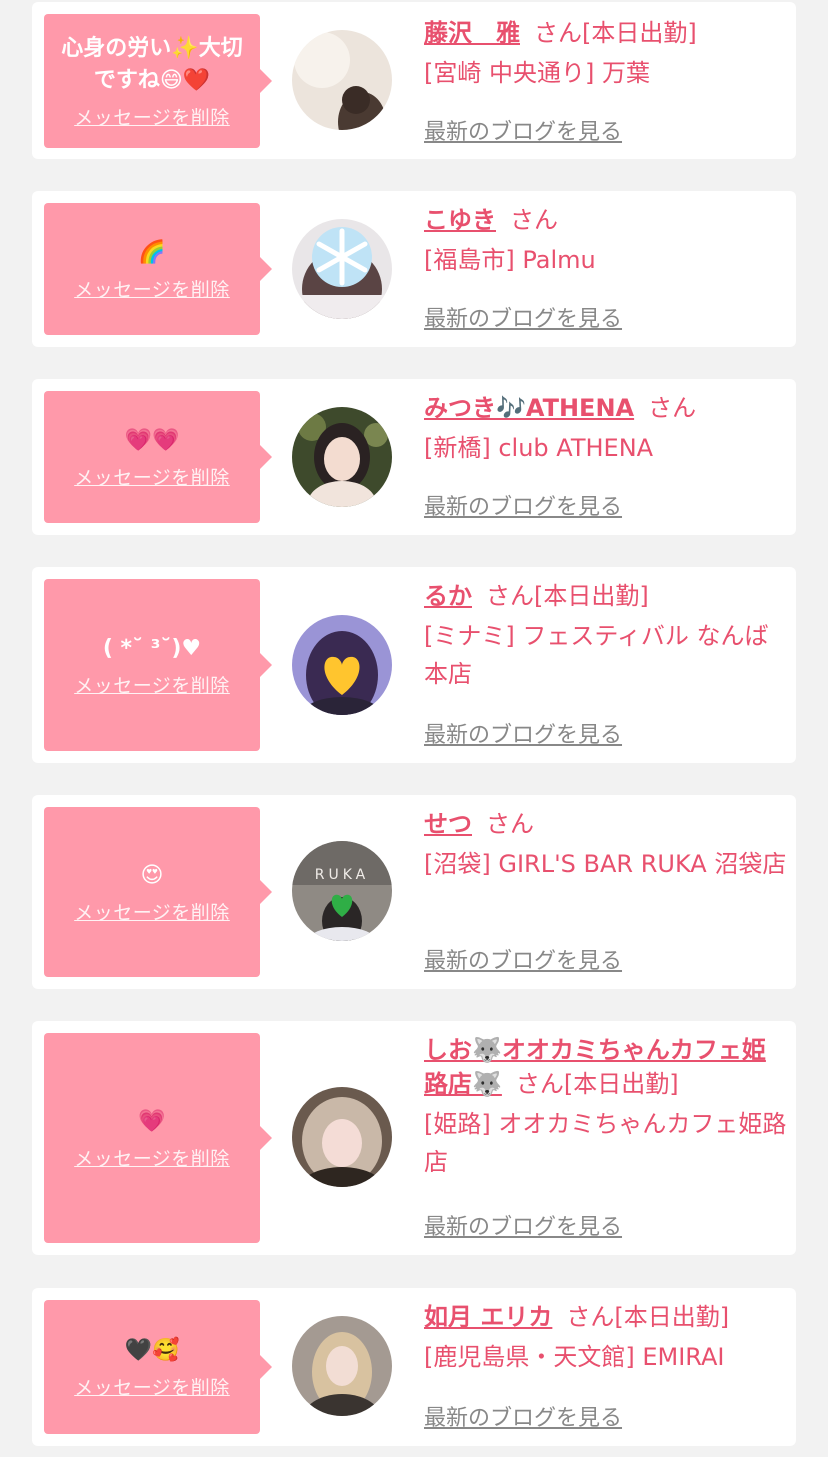 The width and height of the screenshot is (828, 1457). I want to click on shop-name: [福島市] Palmu, so click(510, 260).